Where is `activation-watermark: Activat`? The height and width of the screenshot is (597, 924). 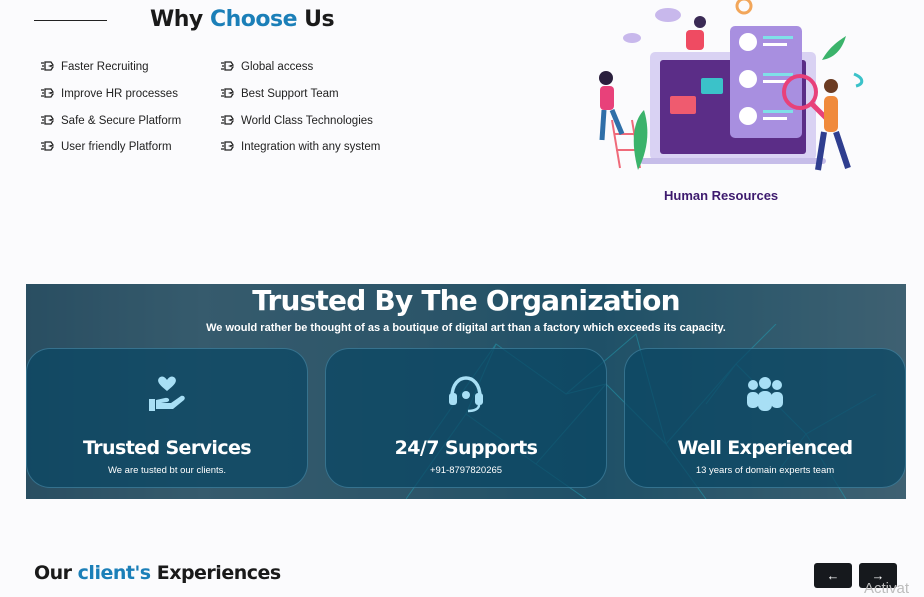
activation-watermark: Activat is located at coordinates (887, 588).